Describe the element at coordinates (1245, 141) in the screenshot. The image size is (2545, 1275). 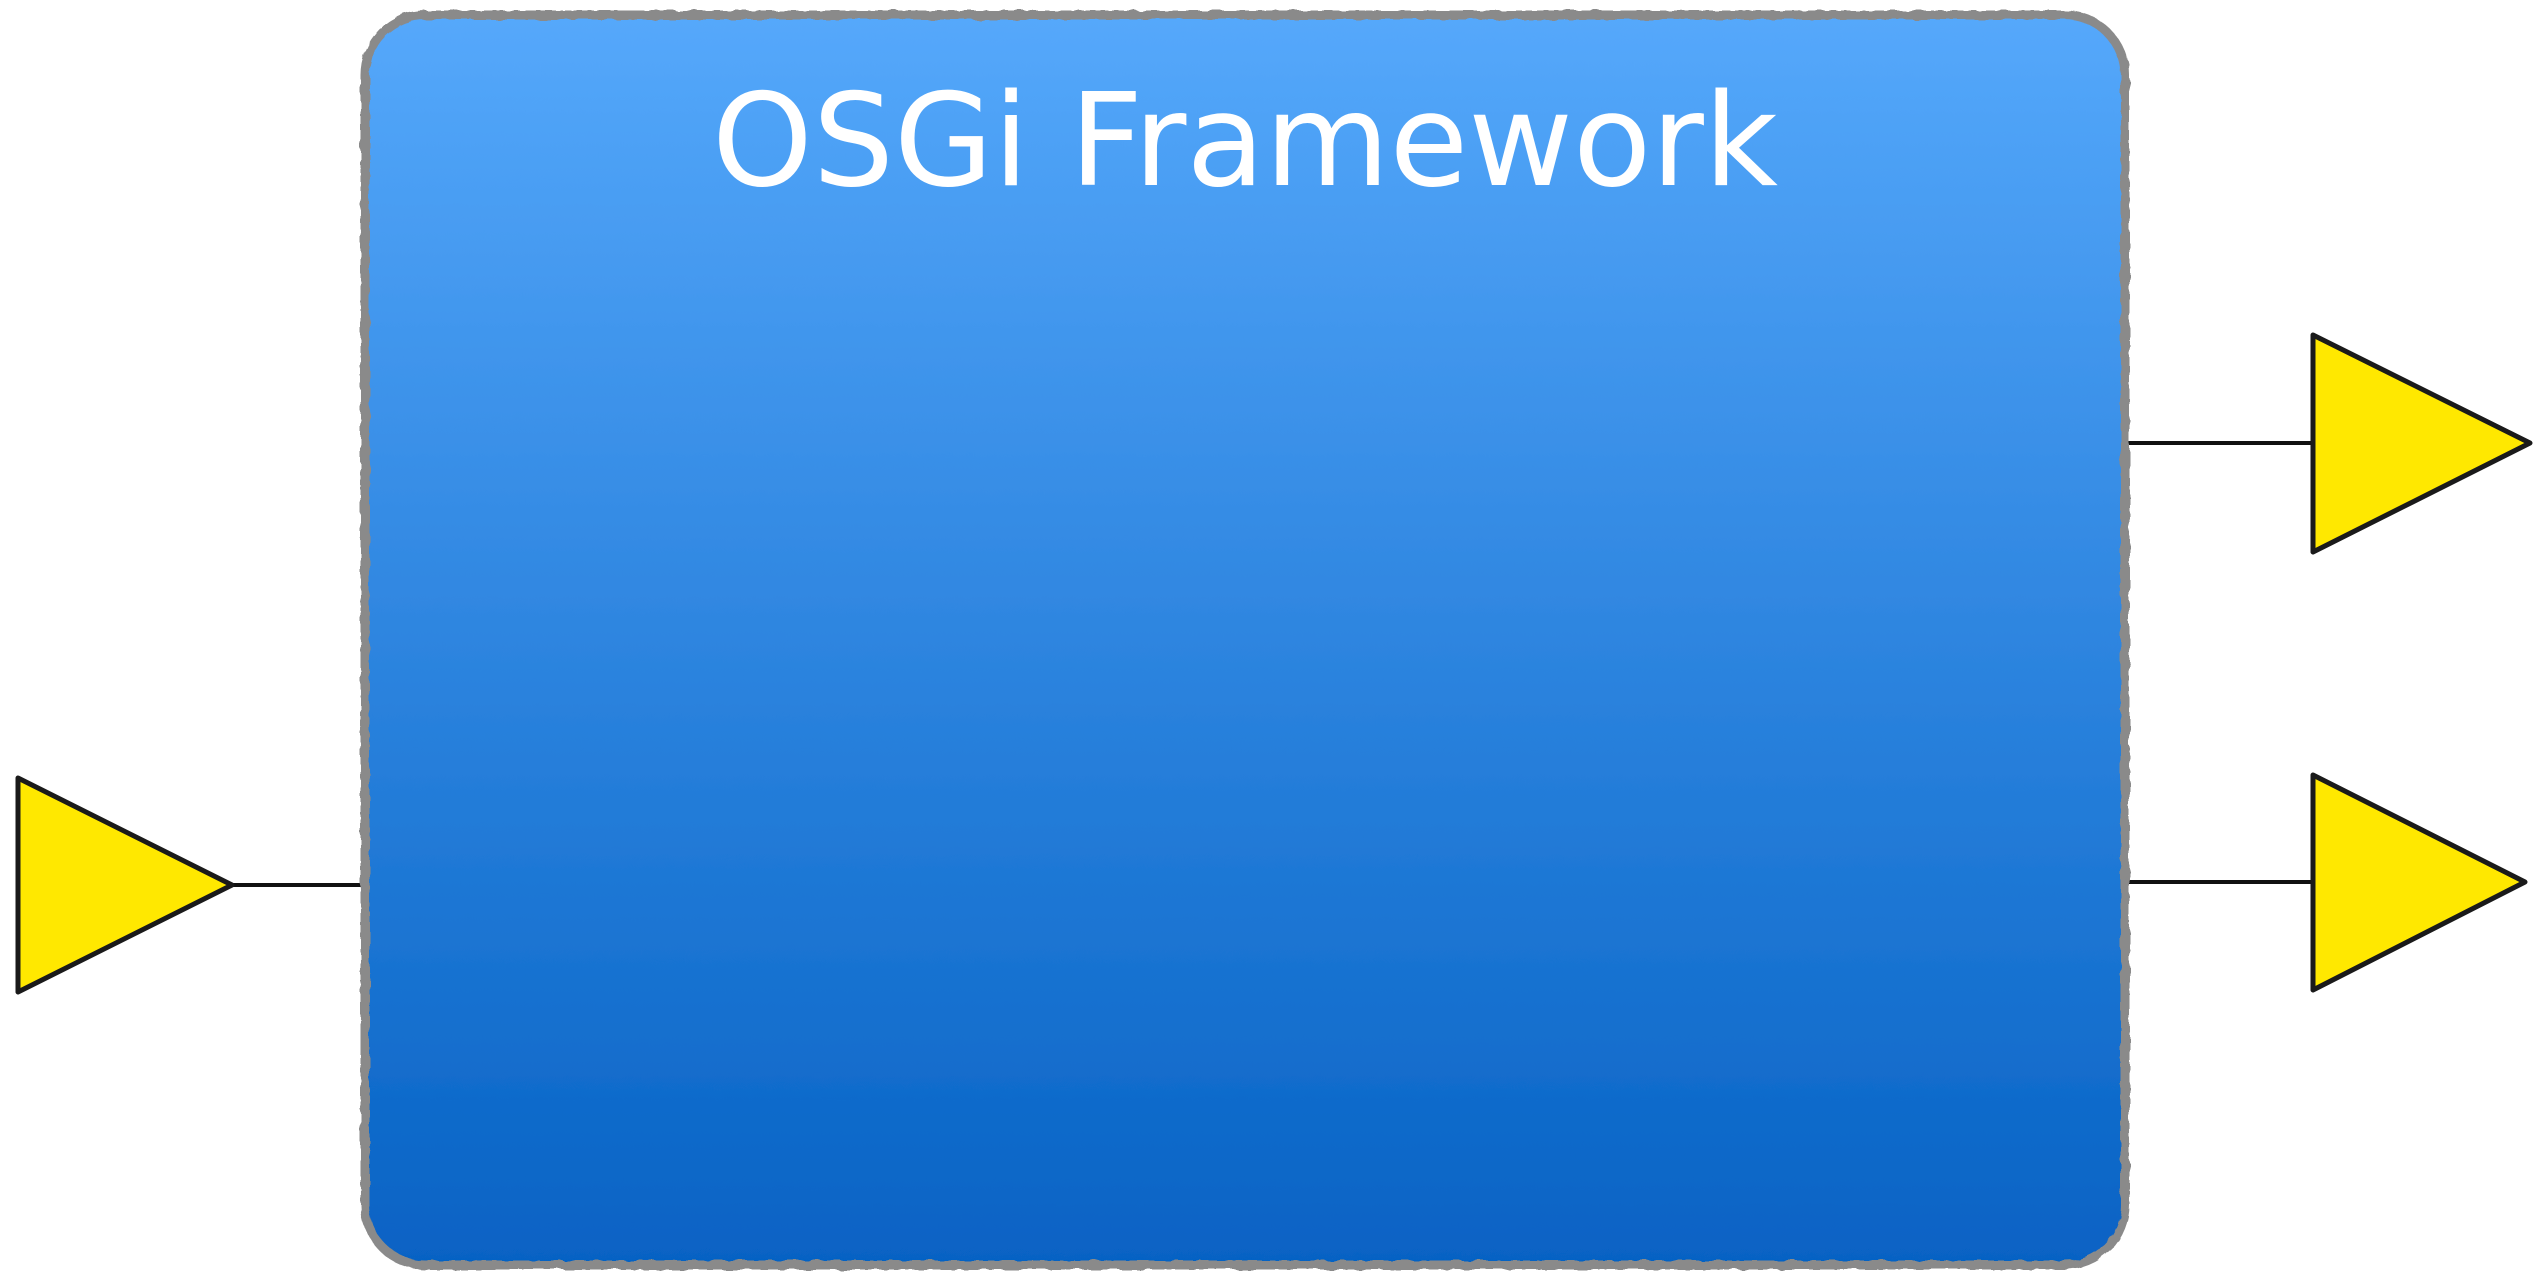
I see `framework-title: OSGi Framework` at that location.